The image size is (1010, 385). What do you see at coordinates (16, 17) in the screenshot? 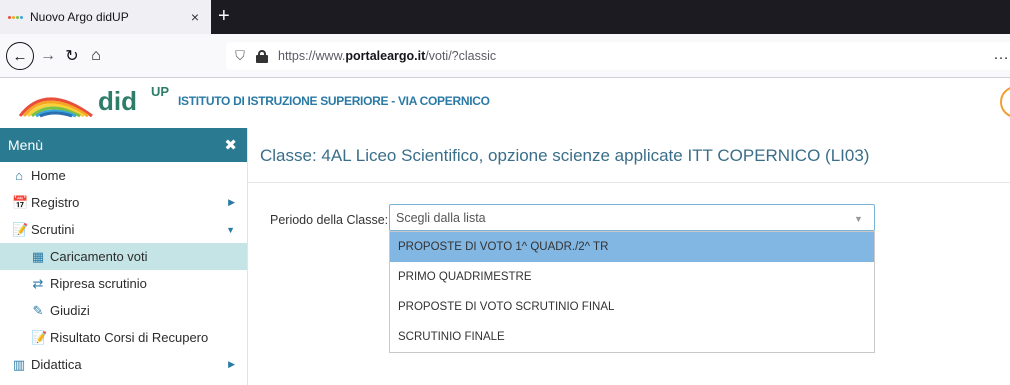
I see `argo-favicon-icon` at bounding box center [16, 17].